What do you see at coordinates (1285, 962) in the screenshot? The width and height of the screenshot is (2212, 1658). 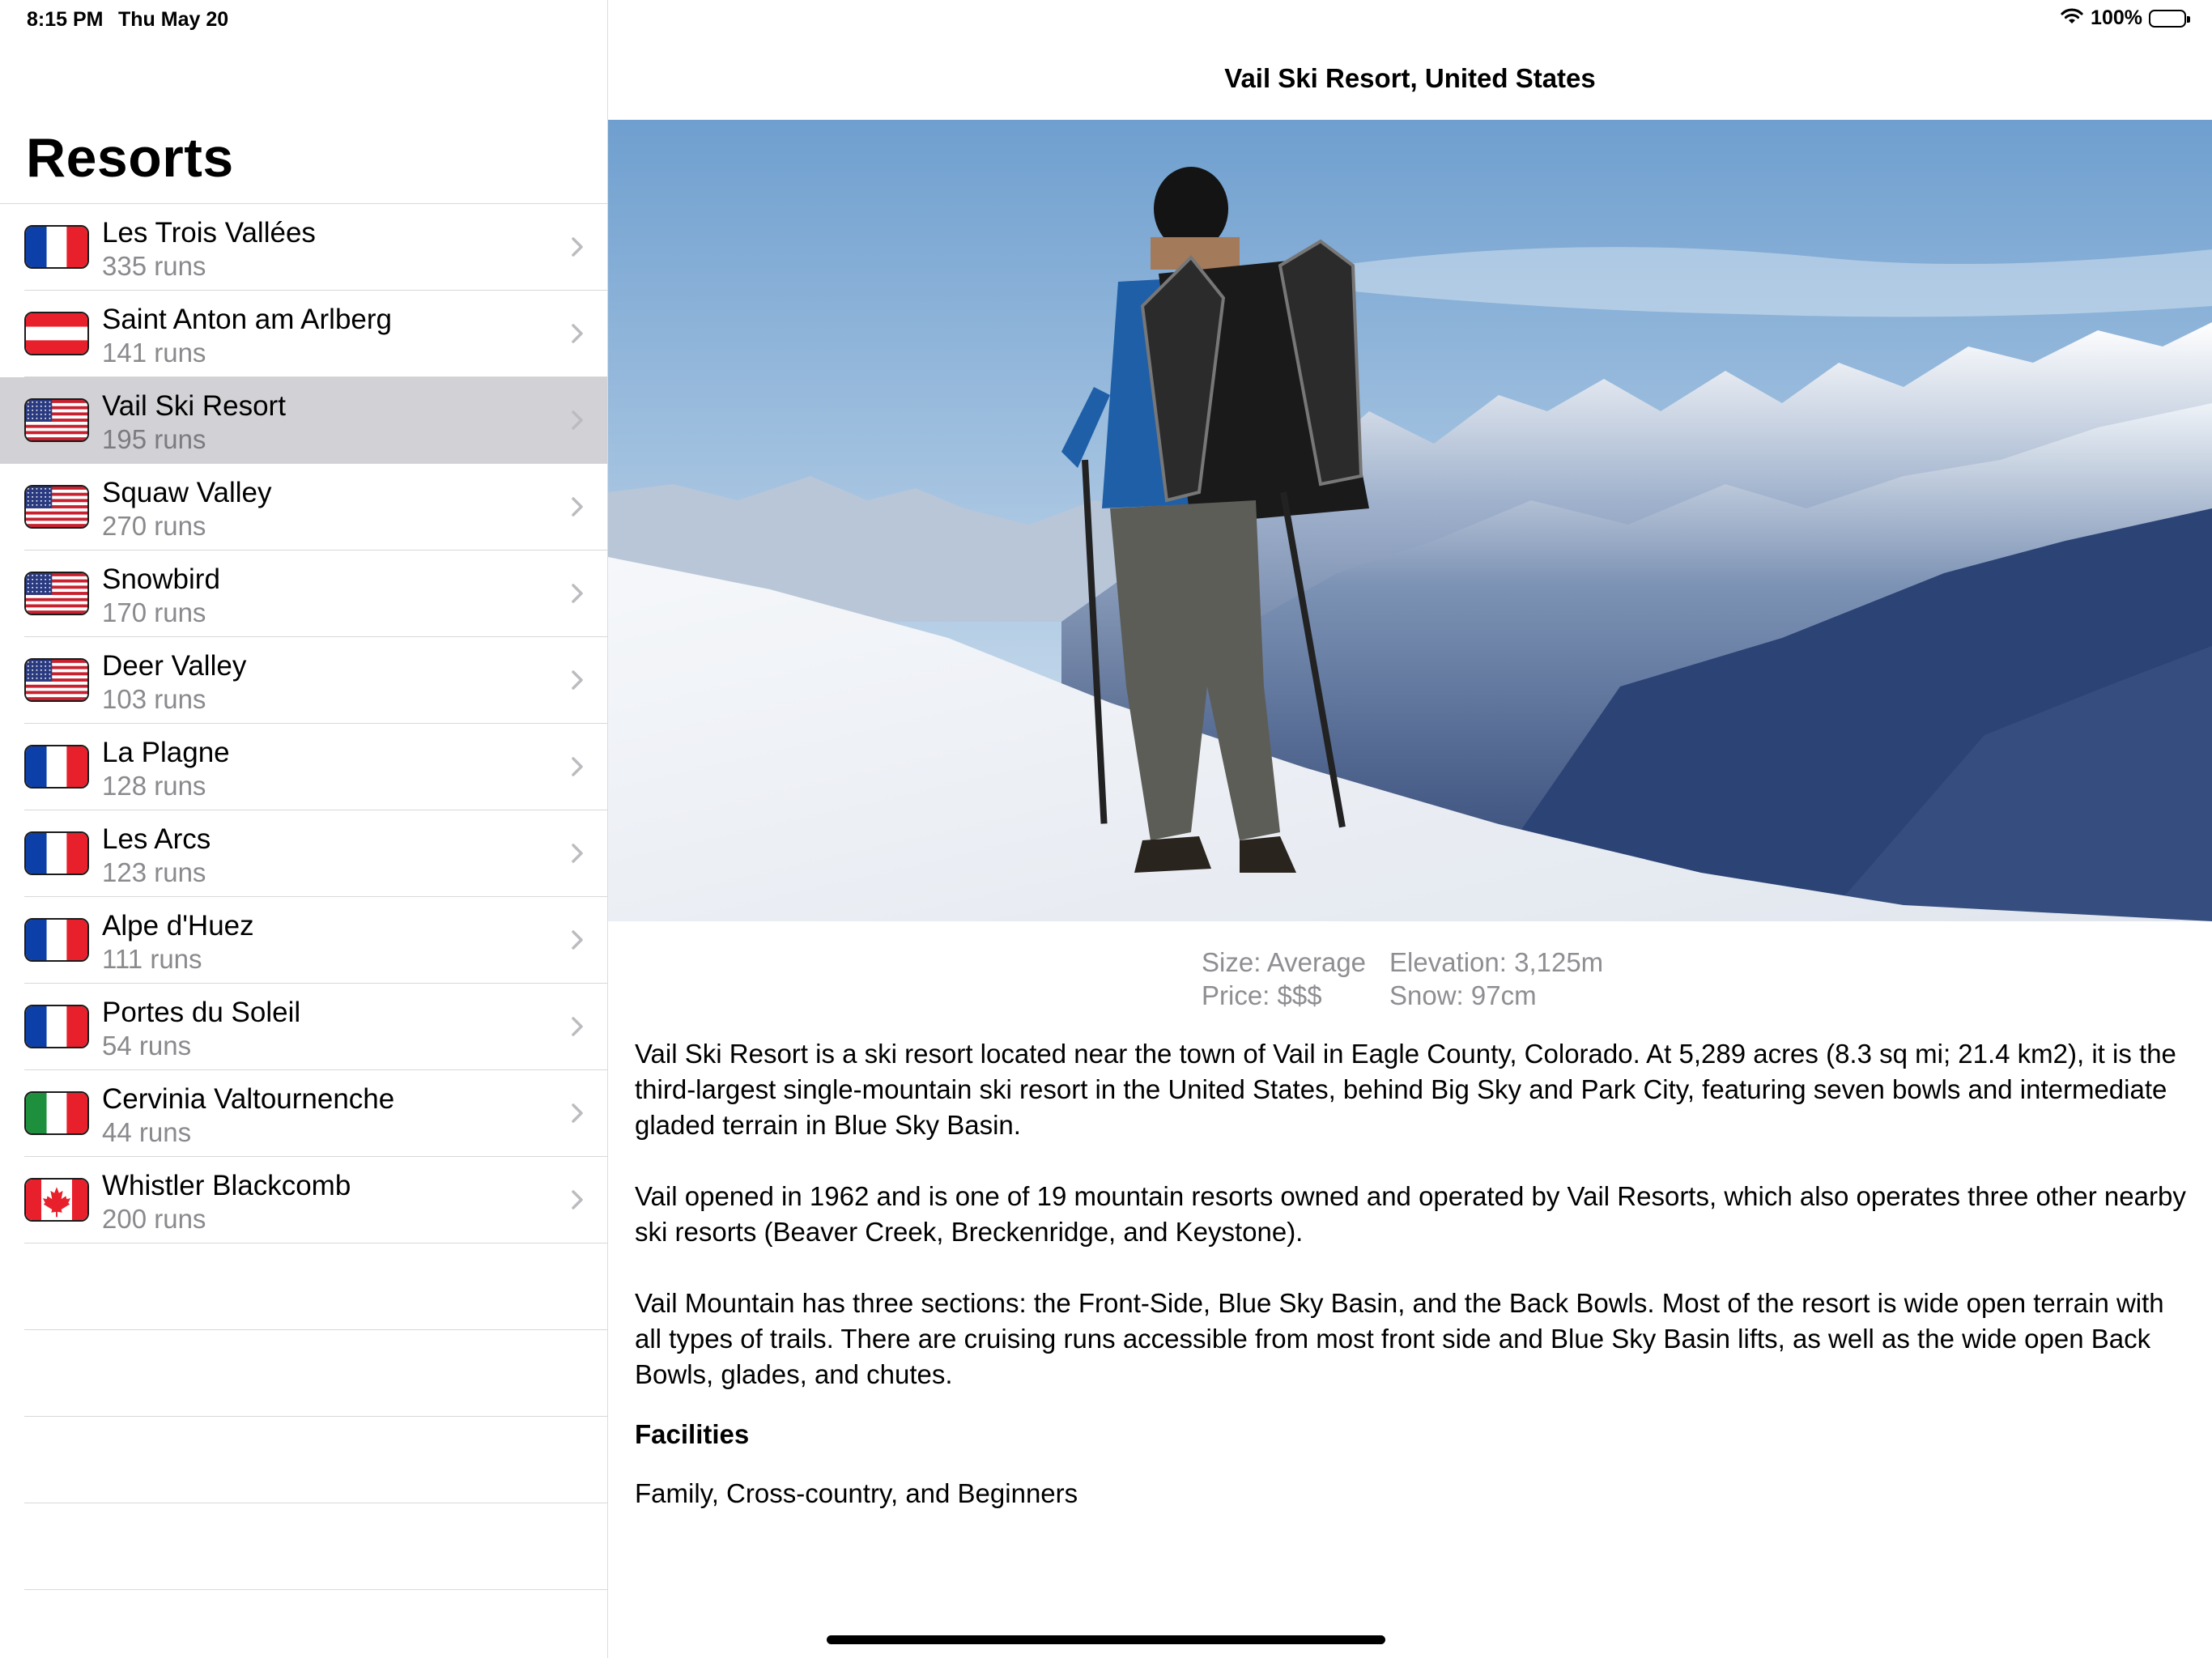 I see `stat-size: Size: Average` at bounding box center [1285, 962].